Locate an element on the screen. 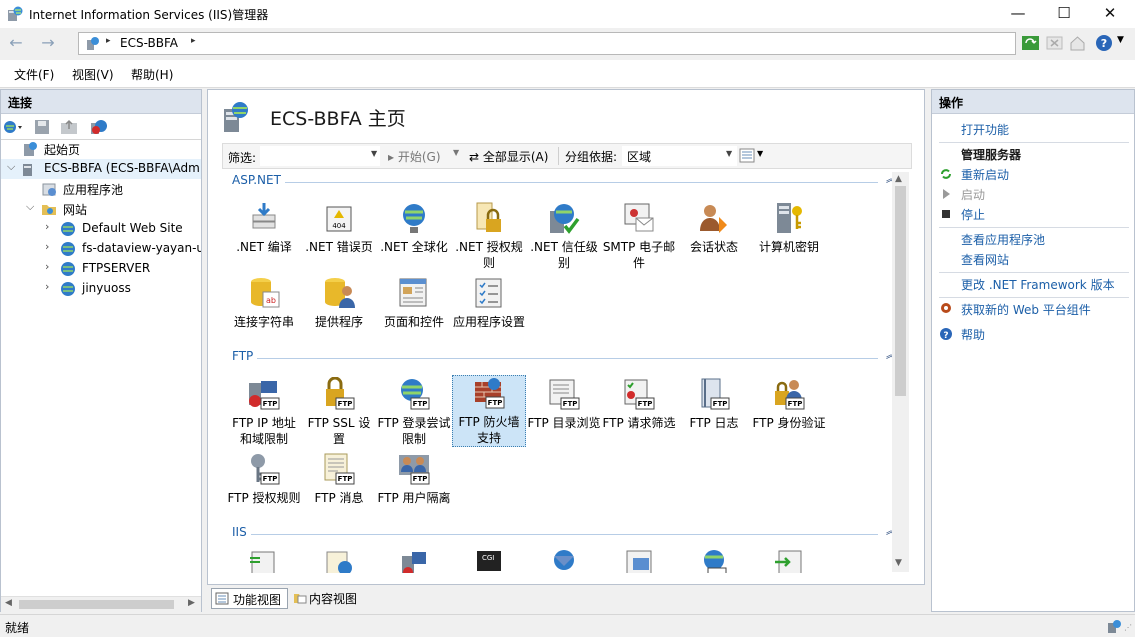 This screenshot has width=1135, height=637. section-header-iis: IIS ︽ is located at coordinates (564, 534).